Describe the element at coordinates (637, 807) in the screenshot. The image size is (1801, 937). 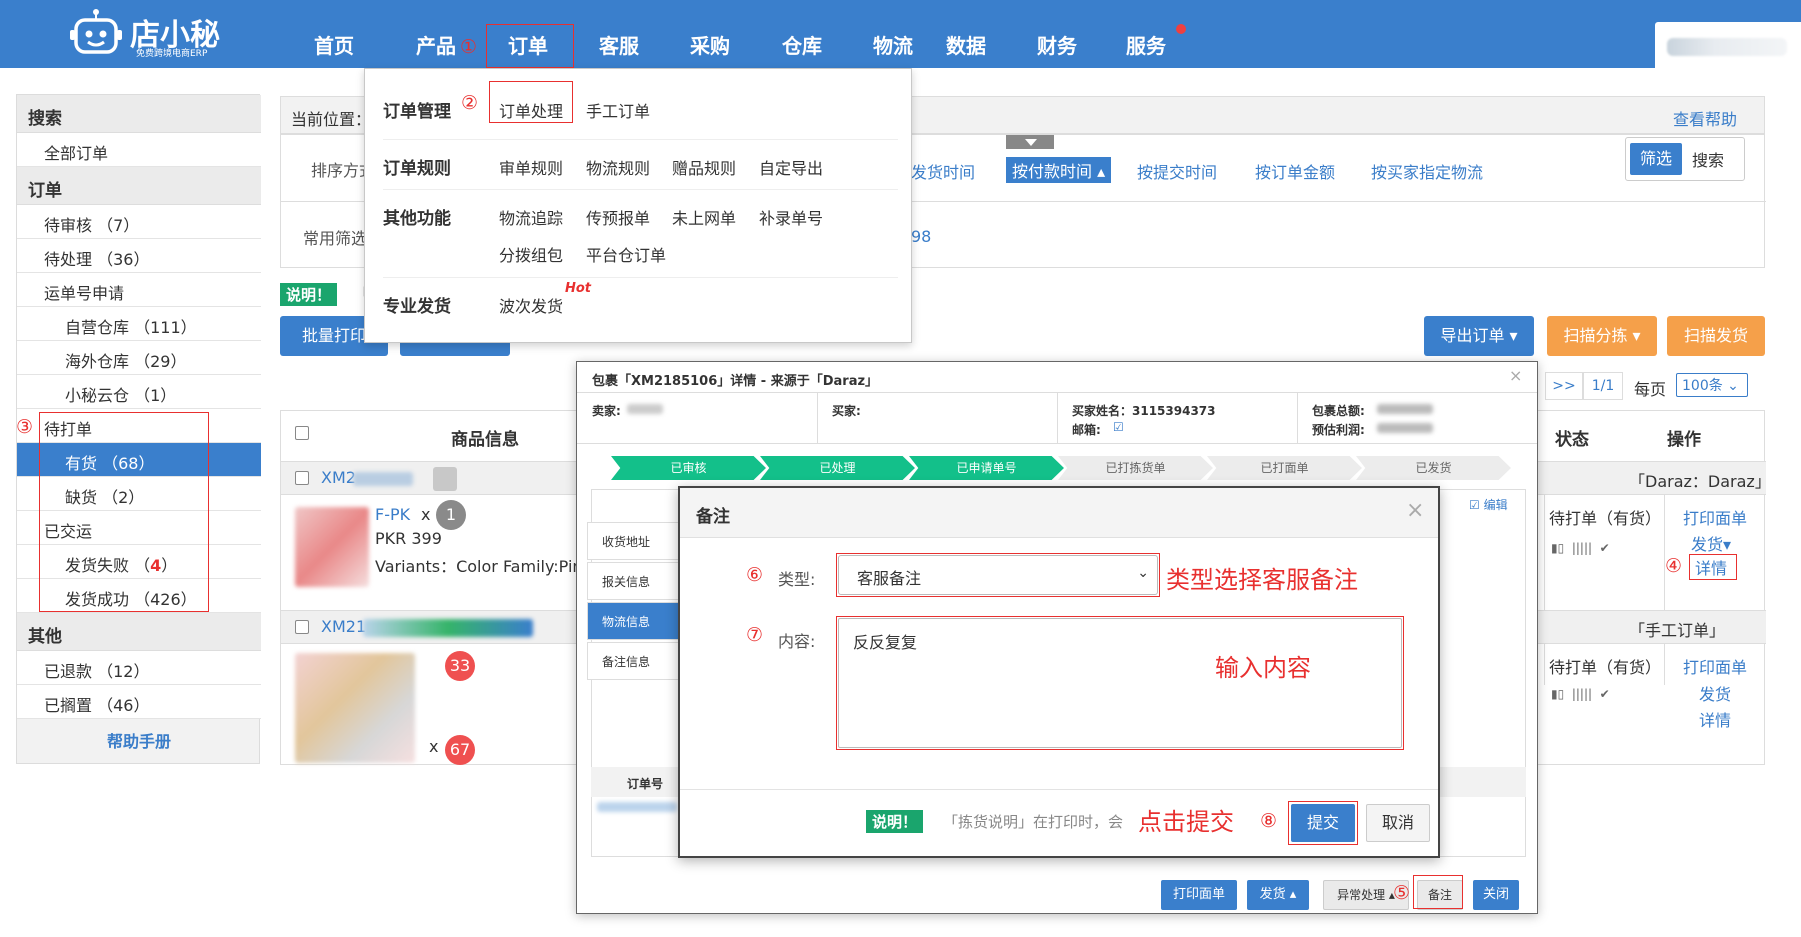
I see `blurred-order-no` at that location.